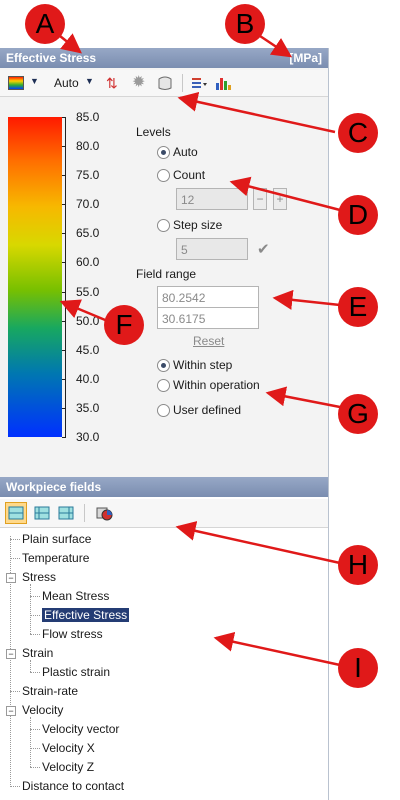  What do you see at coordinates (66, 83) in the screenshot?
I see `mode-dropdown-label: Auto` at bounding box center [66, 83].